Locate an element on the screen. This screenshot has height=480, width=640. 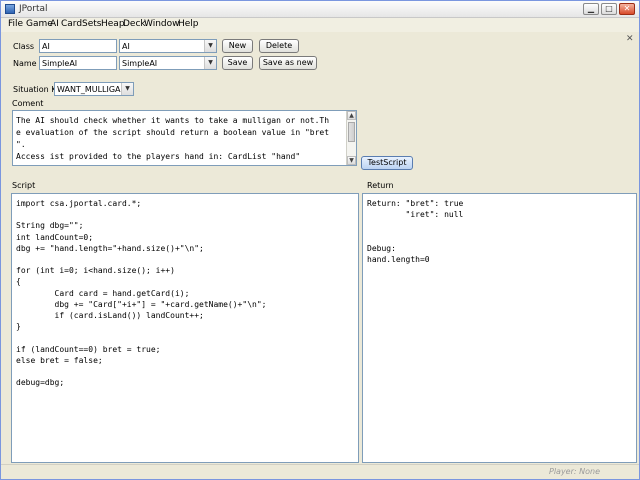
menu-card: Card is located at coordinates (71, 24).